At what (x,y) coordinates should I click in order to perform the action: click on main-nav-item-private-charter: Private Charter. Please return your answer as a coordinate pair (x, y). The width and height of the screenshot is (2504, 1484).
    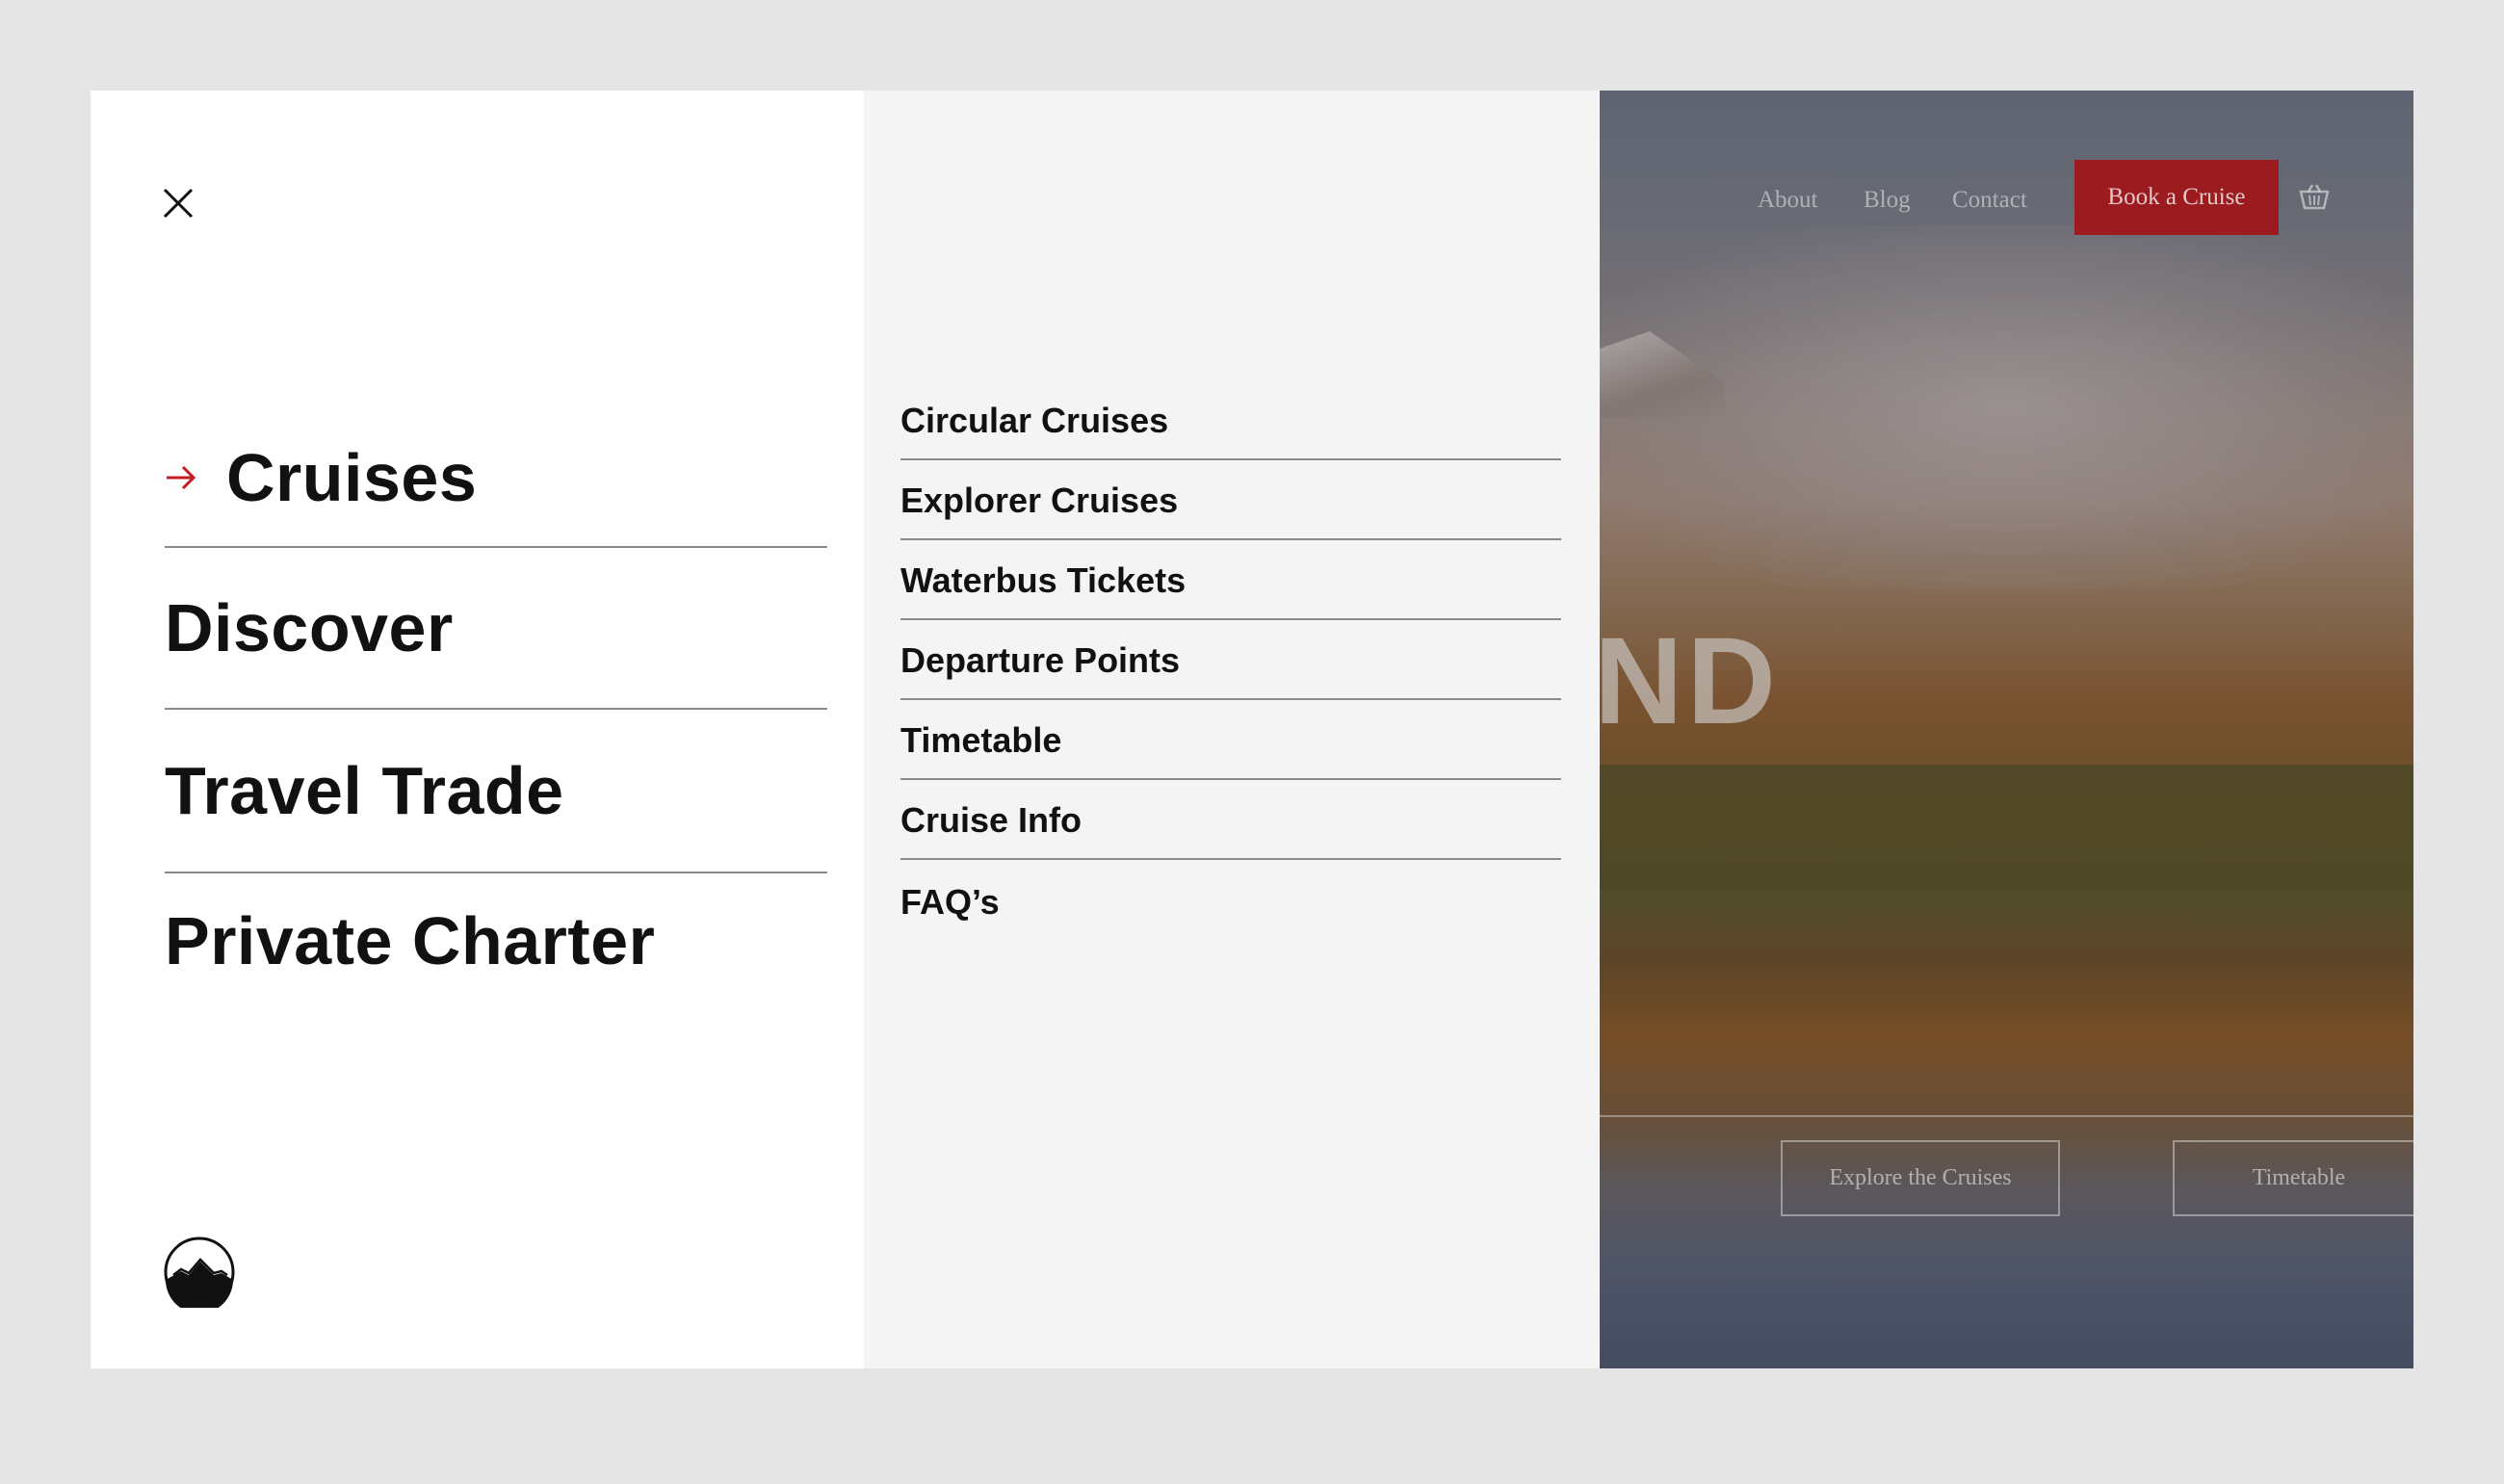
    Looking at the image, I should click on (496, 940).